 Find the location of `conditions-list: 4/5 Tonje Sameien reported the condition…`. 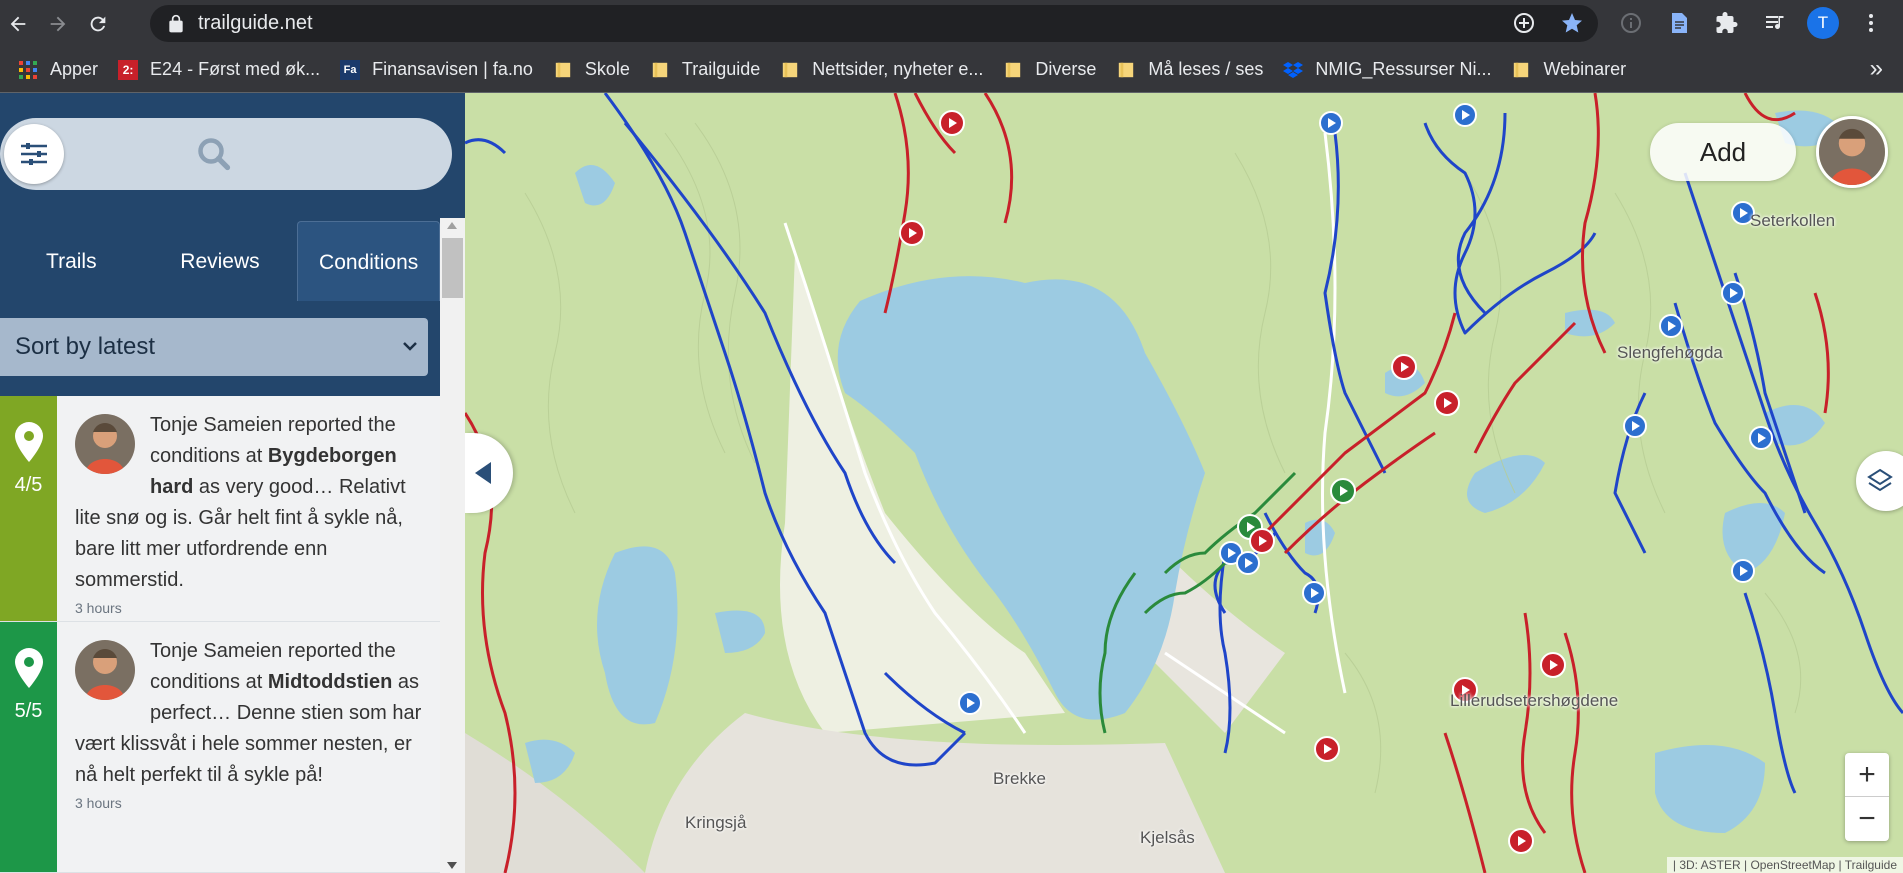

conditions-list: 4/5 Tonje Sameien reported the condition… is located at coordinates (220, 634).